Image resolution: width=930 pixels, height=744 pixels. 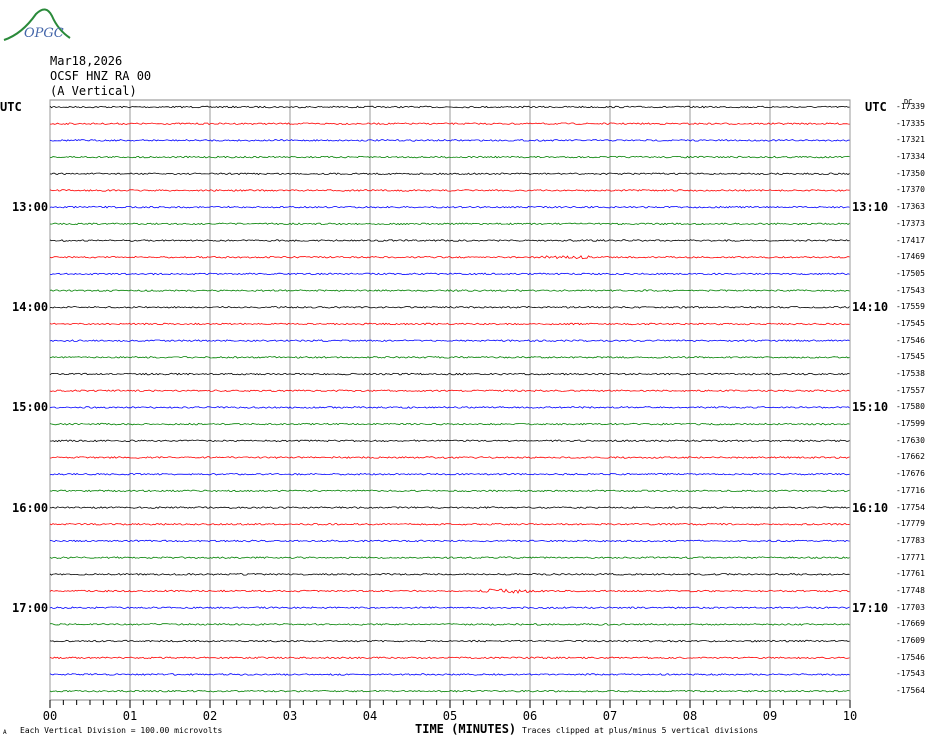 What do you see at coordinates (876, 107) in the screenshot?
I see `right-time-label: UTC` at bounding box center [876, 107].